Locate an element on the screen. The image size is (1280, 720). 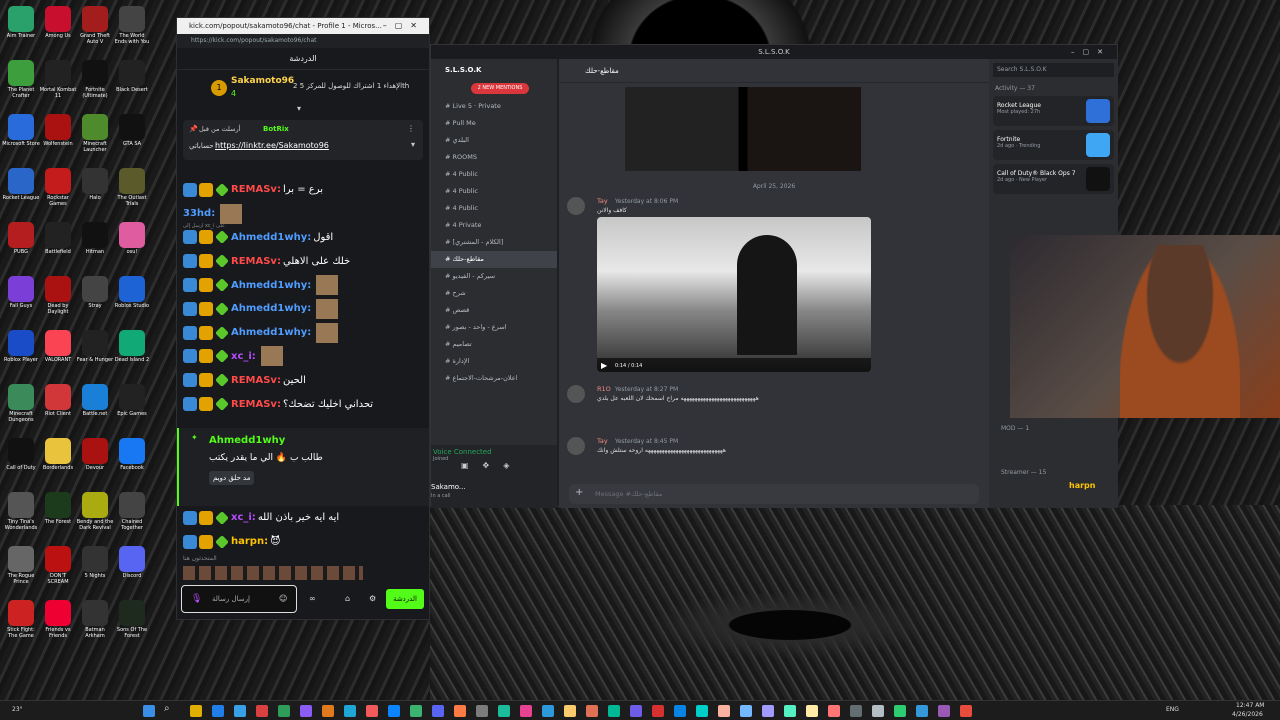
message-author: R1O is located at coordinates (604, 389).